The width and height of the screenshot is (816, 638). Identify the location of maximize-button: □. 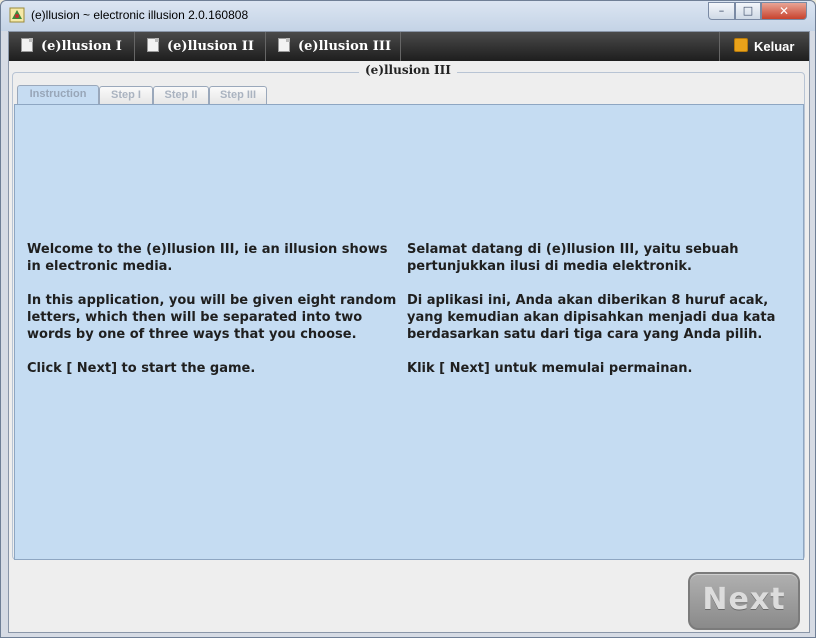
(748, 11).